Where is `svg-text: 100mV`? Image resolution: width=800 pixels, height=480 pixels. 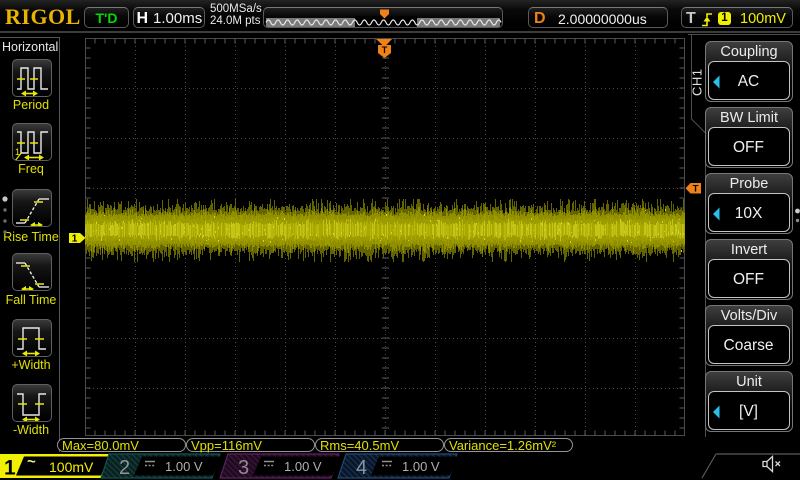 svg-text: 100mV is located at coordinates (71, 467).